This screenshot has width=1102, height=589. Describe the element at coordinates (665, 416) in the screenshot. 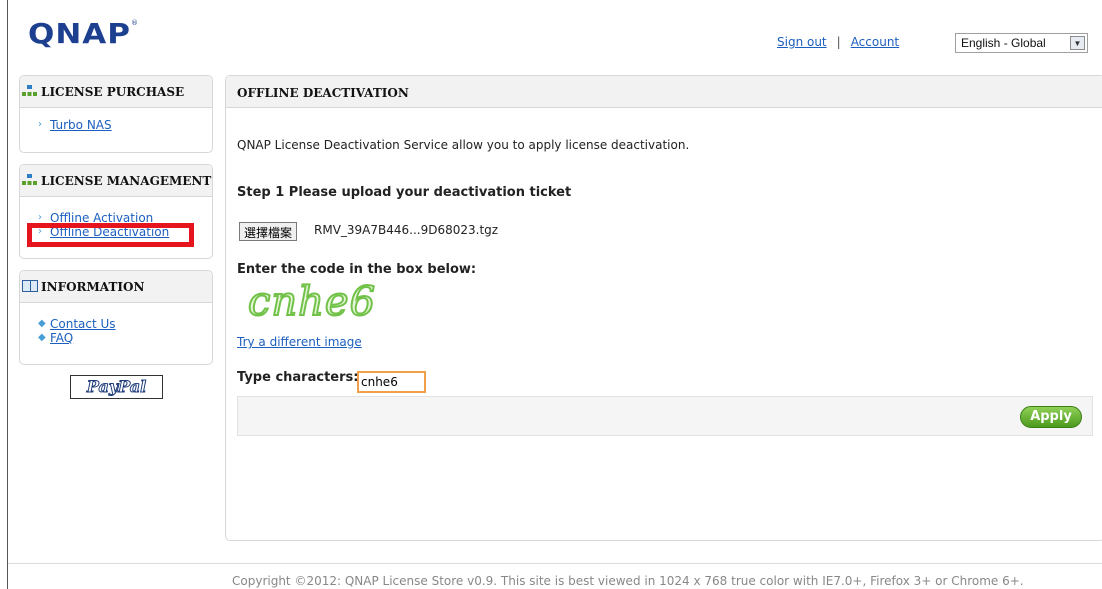

I see `apply-bar: Apply` at that location.